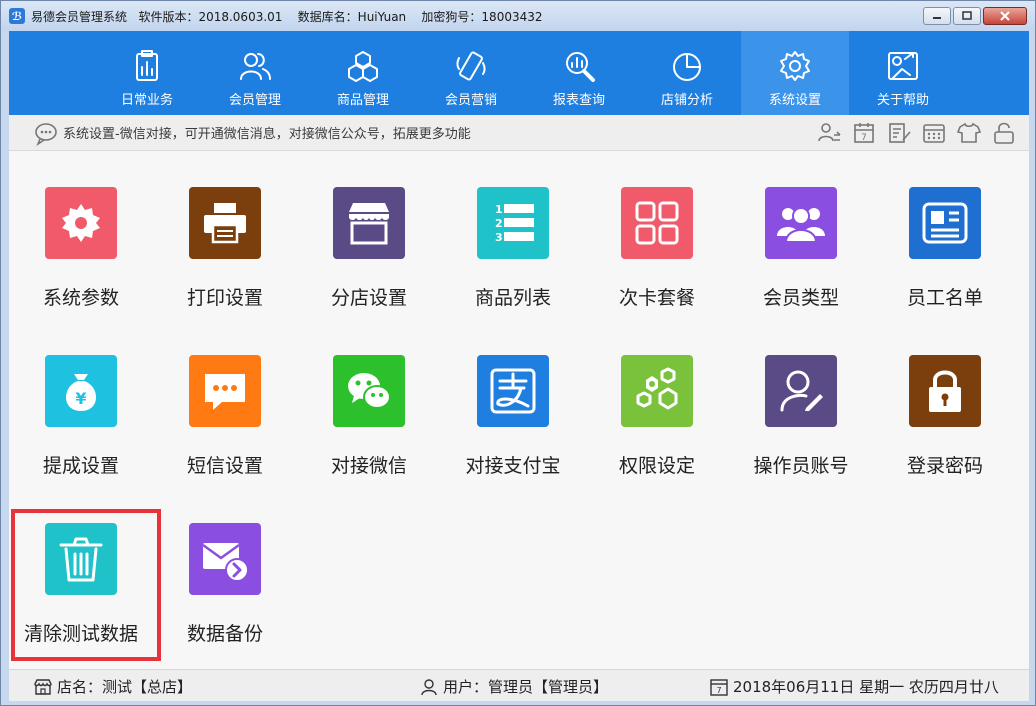  I want to click on chat-bubble-icon, so click(46, 134).